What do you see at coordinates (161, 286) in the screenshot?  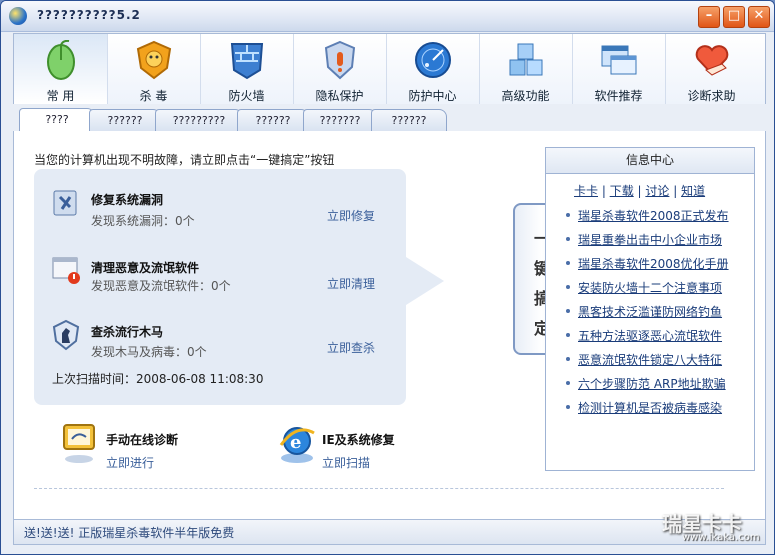 I see `item-sub: 发现恶意及流氓软件：0个` at bounding box center [161, 286].